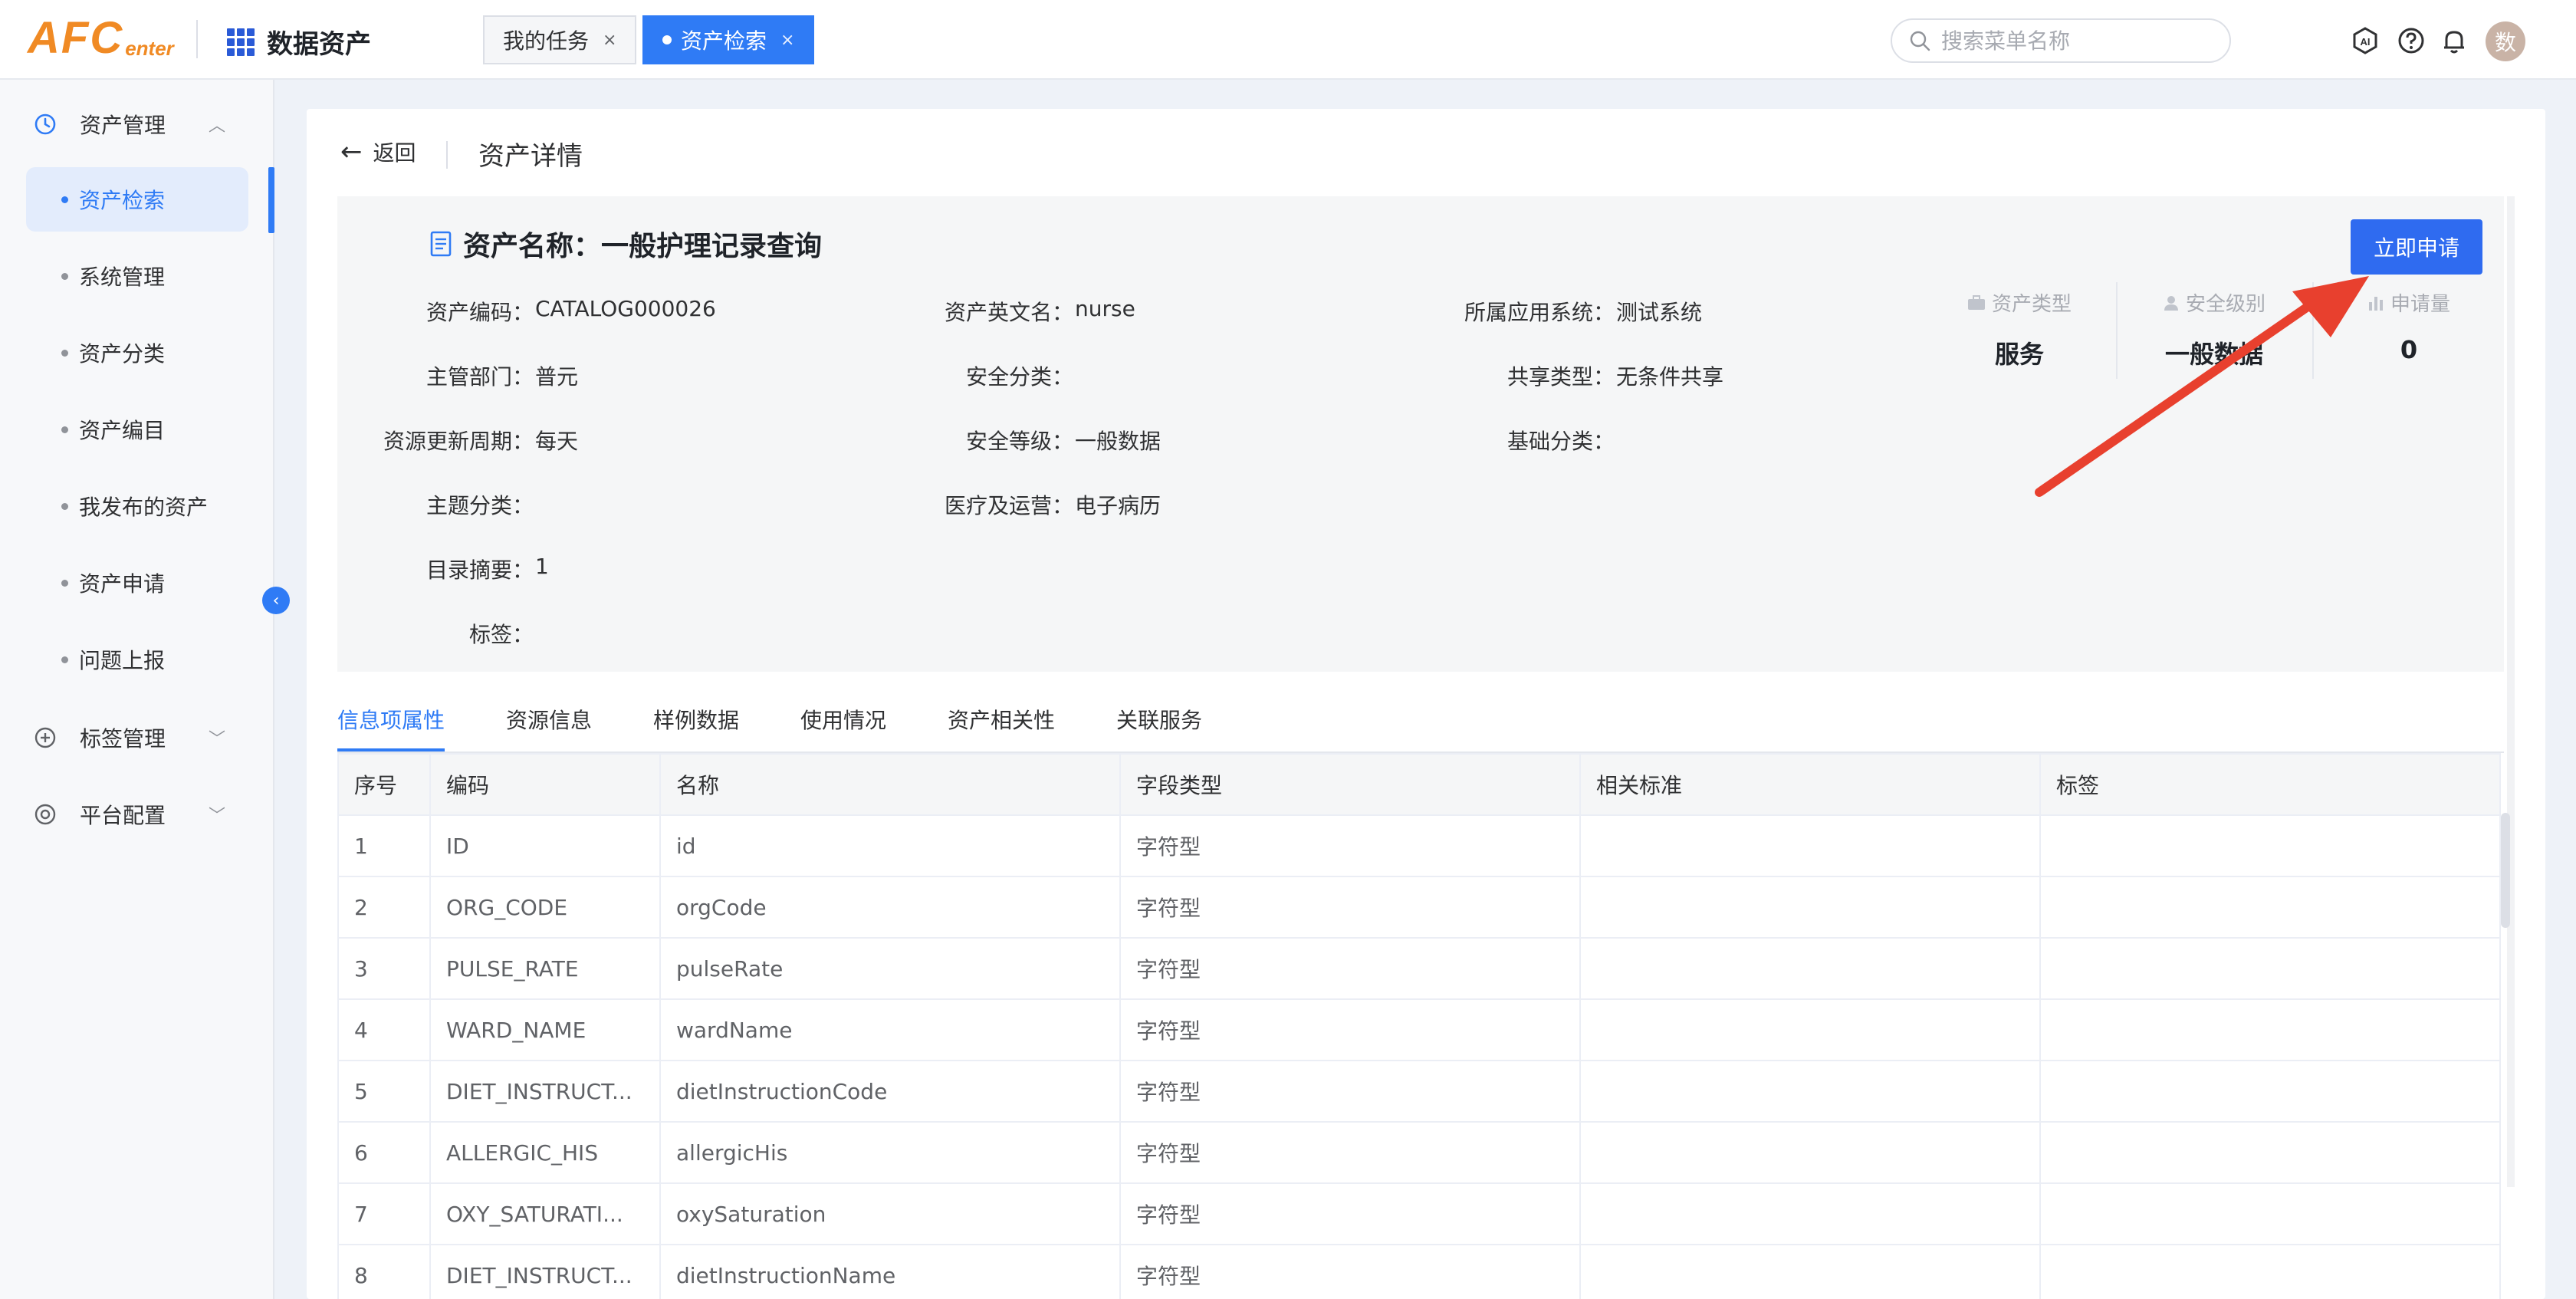 This screenshot has width=2576, height=1299. Describe the element at coordinates (626, 308) in the screenshot. I see `field-value: CATALOG000026` at that location.